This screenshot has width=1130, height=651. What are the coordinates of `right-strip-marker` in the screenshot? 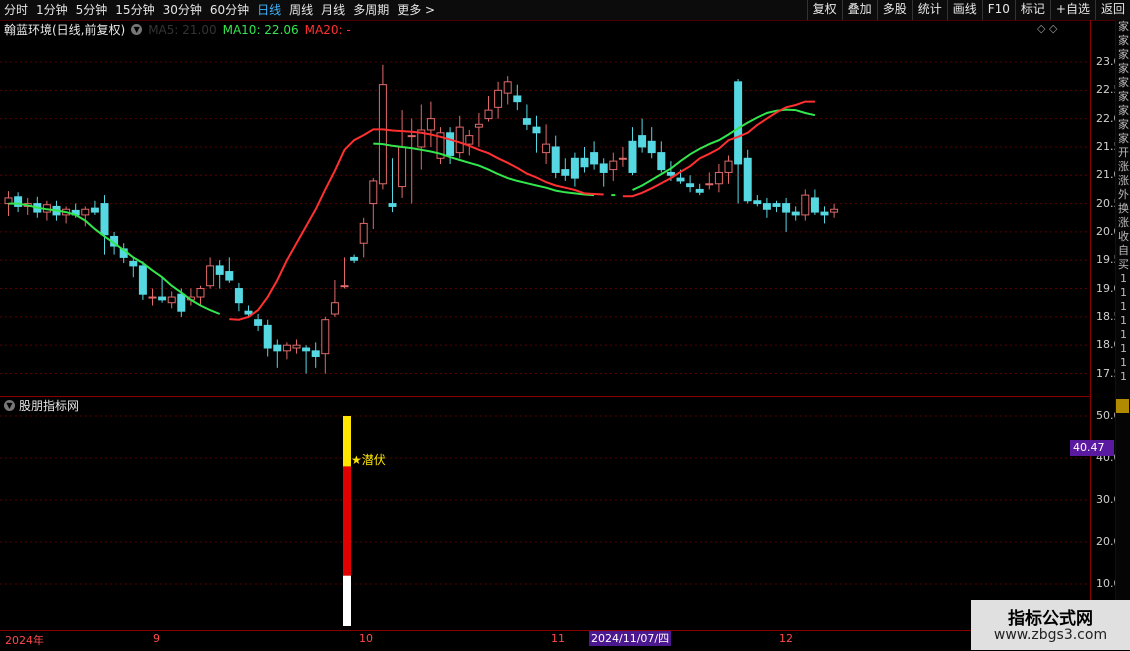 It's located at (1122, 406).